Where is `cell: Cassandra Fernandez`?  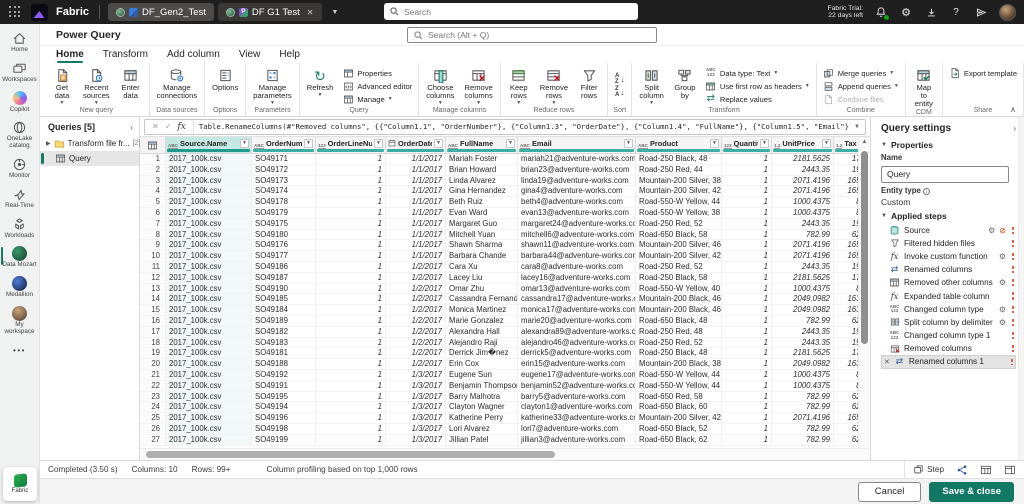 cell: Cassandra Fernandez is located at coordinates (482, 300).